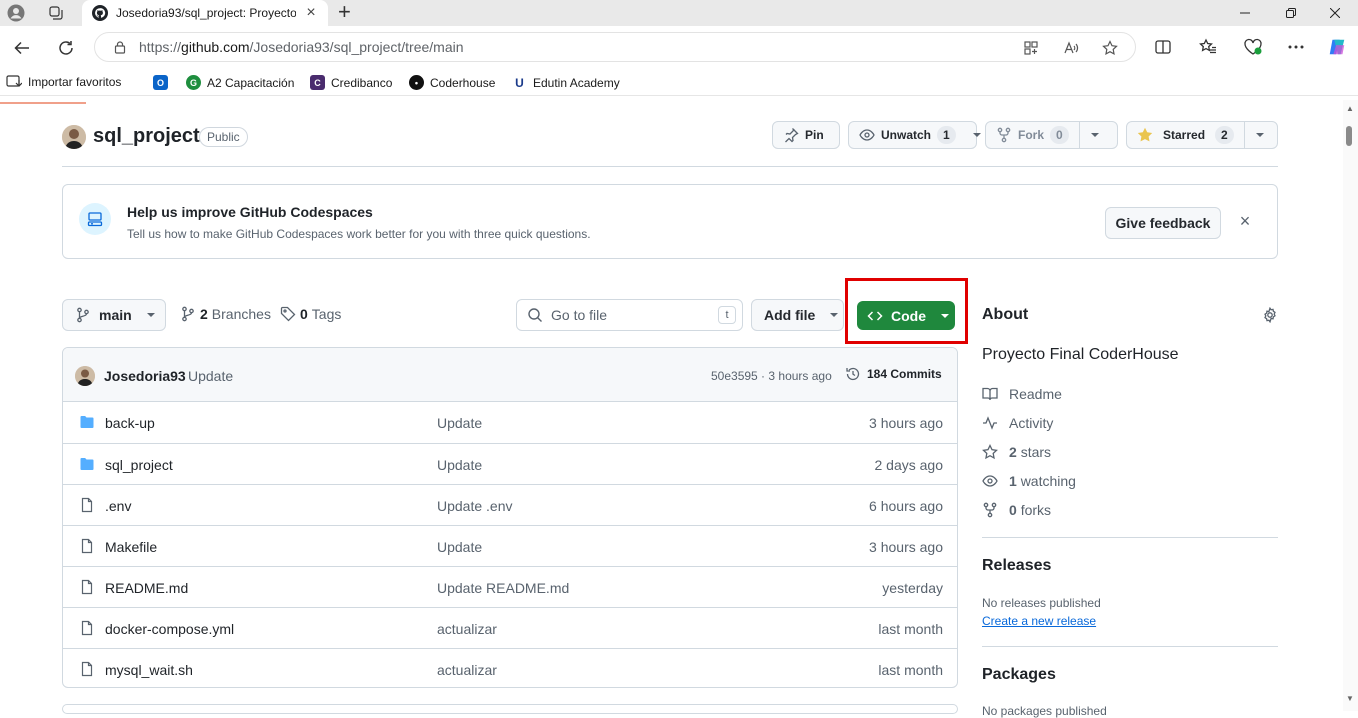 The width and height of the screenshot is (1358, 718). I want to click on owner-avatar, so click(74, 137).